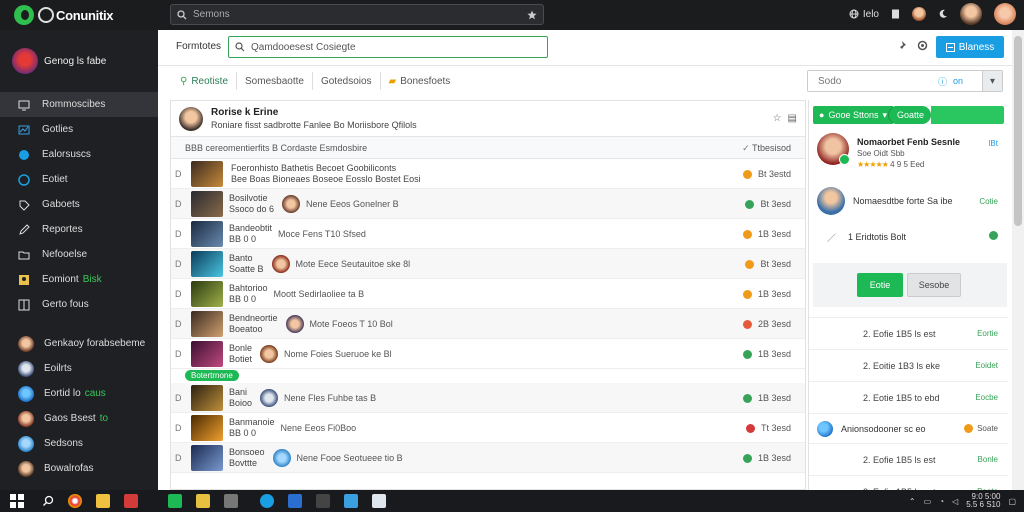 Image resolution: width=1024 pixels, height=512 pixels. Describe the element at coordinates (131, 501) in the screenshot. I see `app-icon-red` at that location.